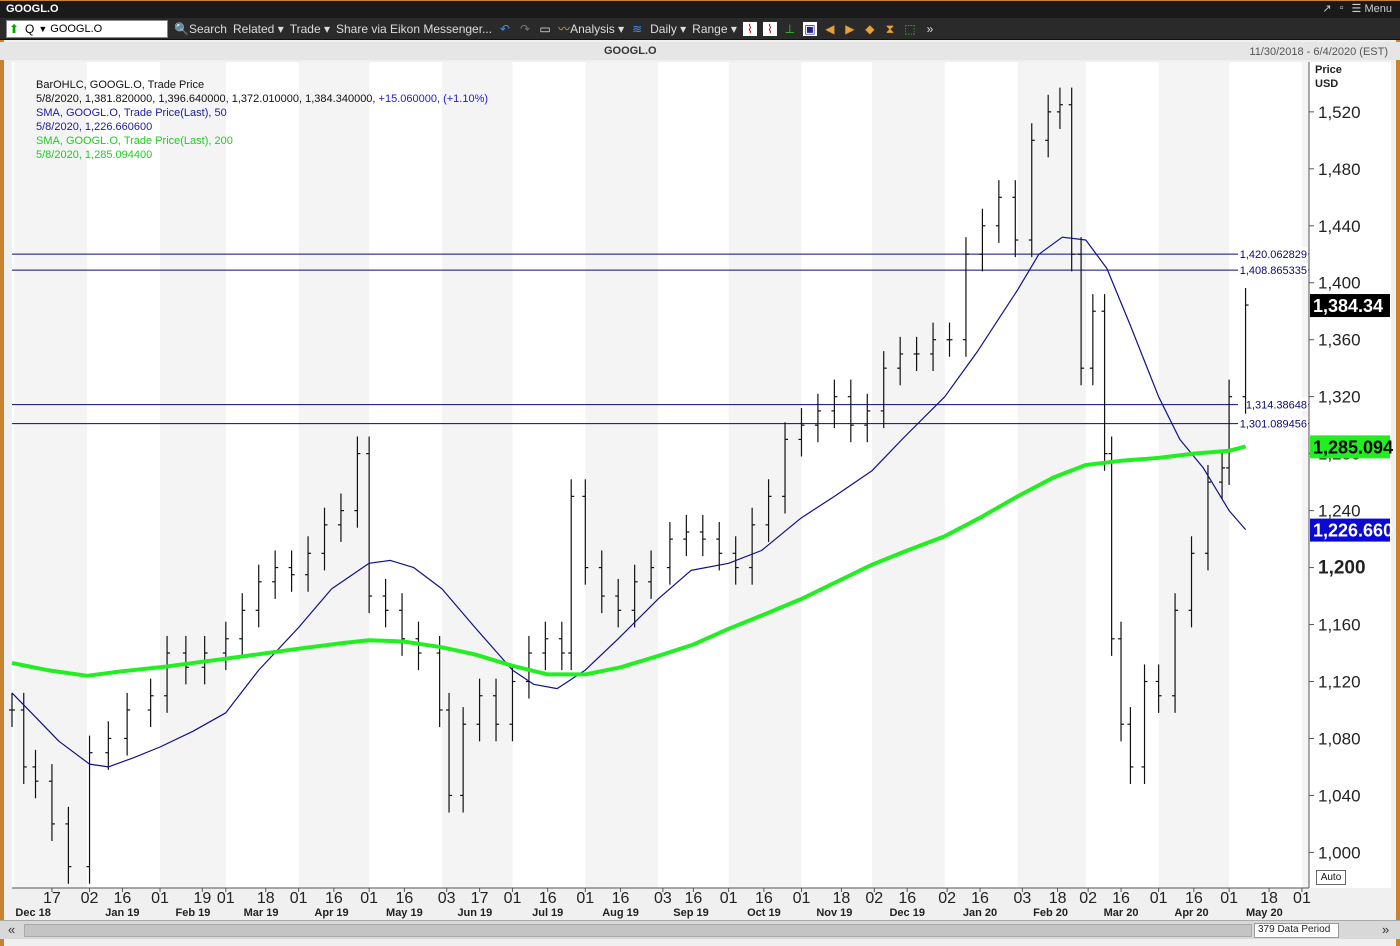 This screenshot has width=1400, height=946. I want to click on last-price-badge-label: 1,384.34, so click(1348, 306).